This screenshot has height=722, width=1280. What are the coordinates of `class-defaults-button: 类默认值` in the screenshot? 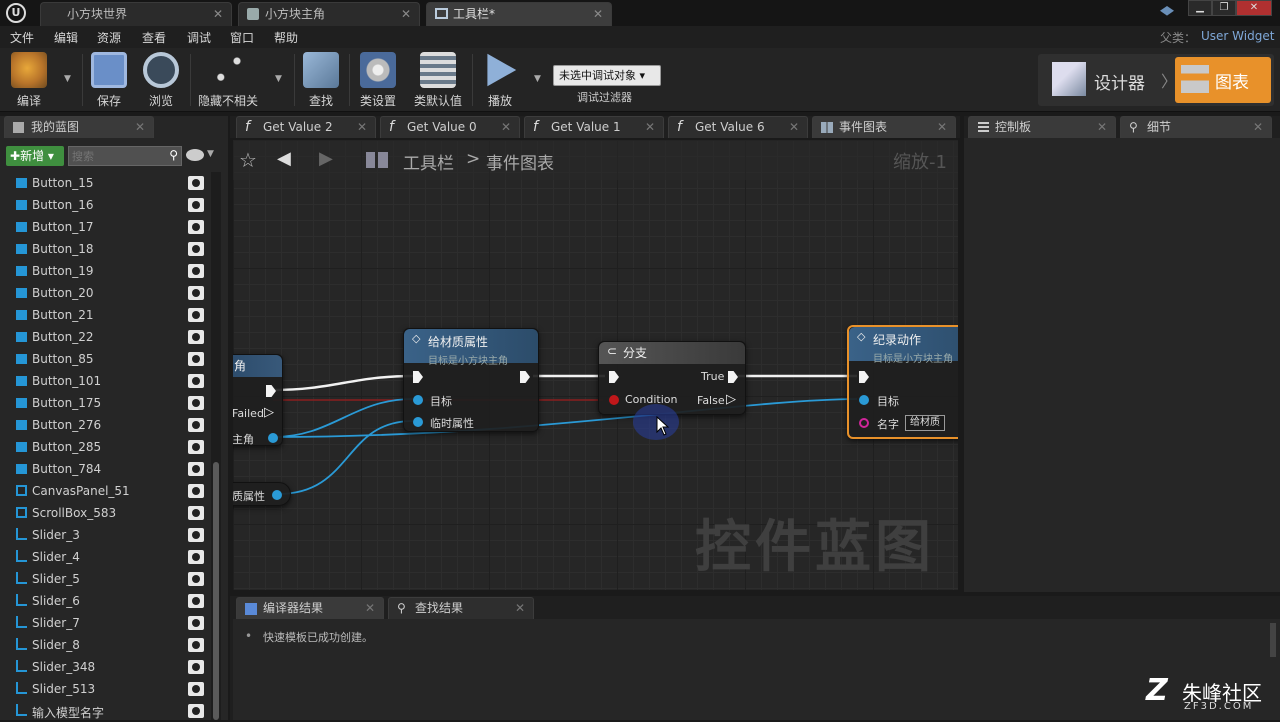 It's located at (438, 81).